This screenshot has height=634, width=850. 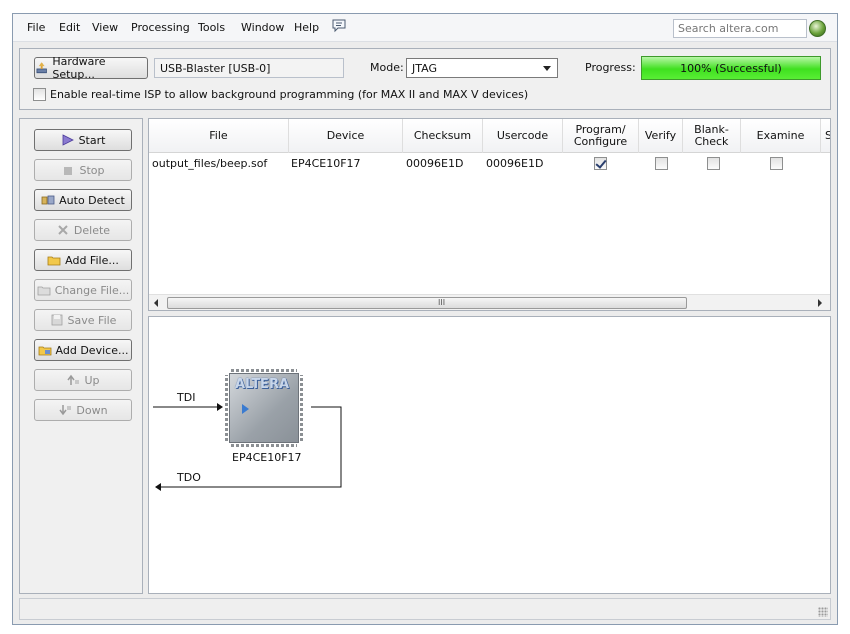 What do you see at coordinates (781, 136) in the screenshot?
I see `col-examine: Examine` at bounding box center [781, 136].